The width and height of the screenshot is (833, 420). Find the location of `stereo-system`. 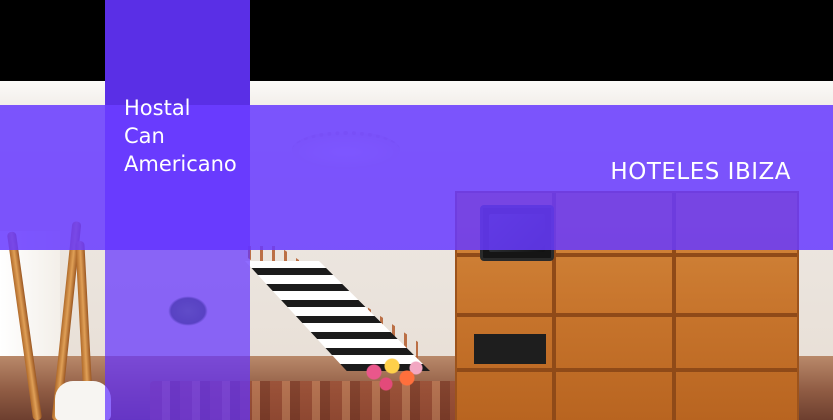

stereo-system is located at coordinates (510, 349).